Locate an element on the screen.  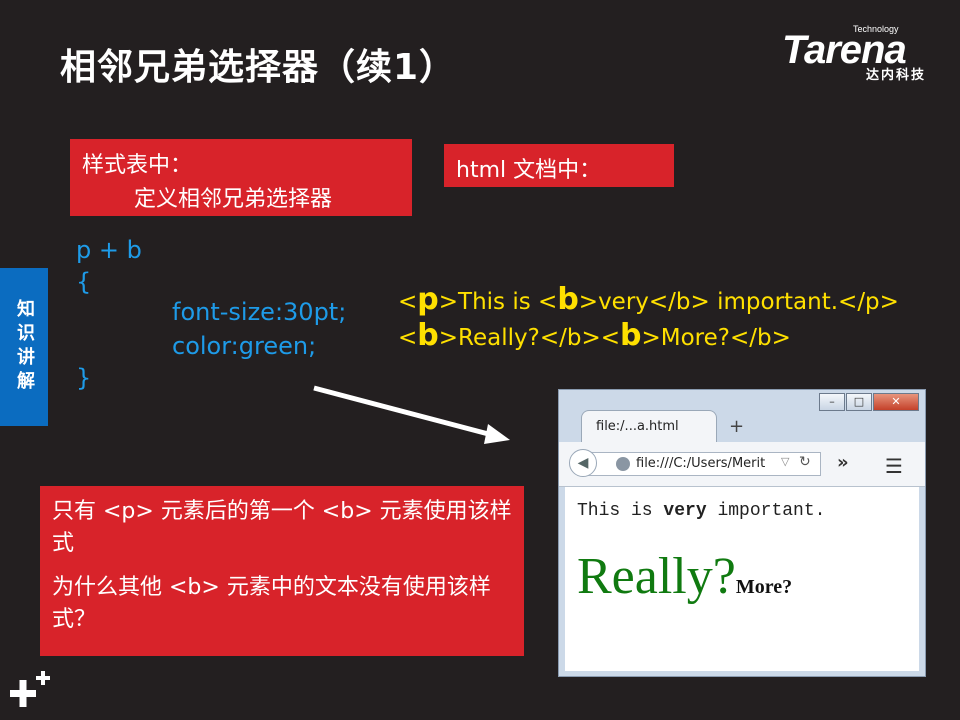
slide-title: 相邻兄弟选择器（续1） is located at coordinates (258, 67).